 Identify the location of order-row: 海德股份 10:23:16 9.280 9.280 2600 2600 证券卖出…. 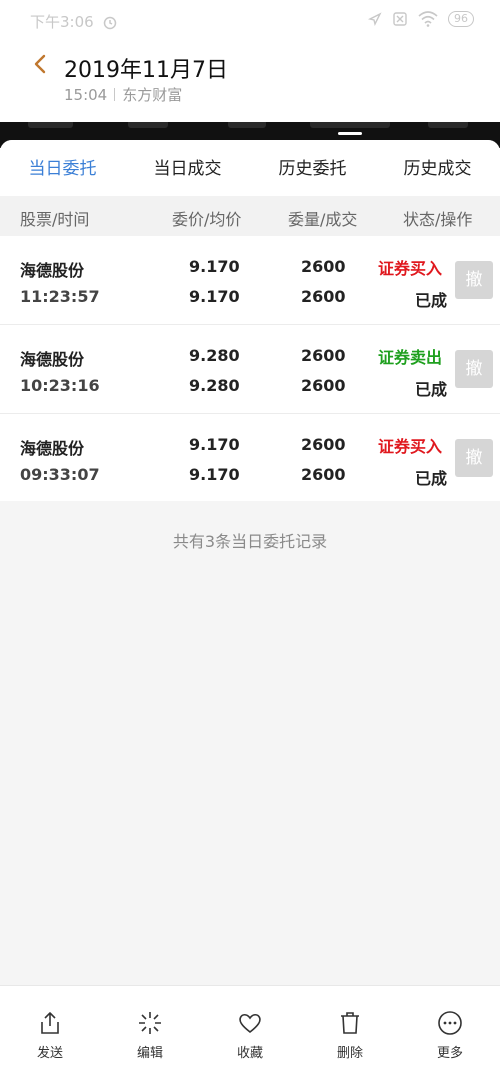
(250, 369).